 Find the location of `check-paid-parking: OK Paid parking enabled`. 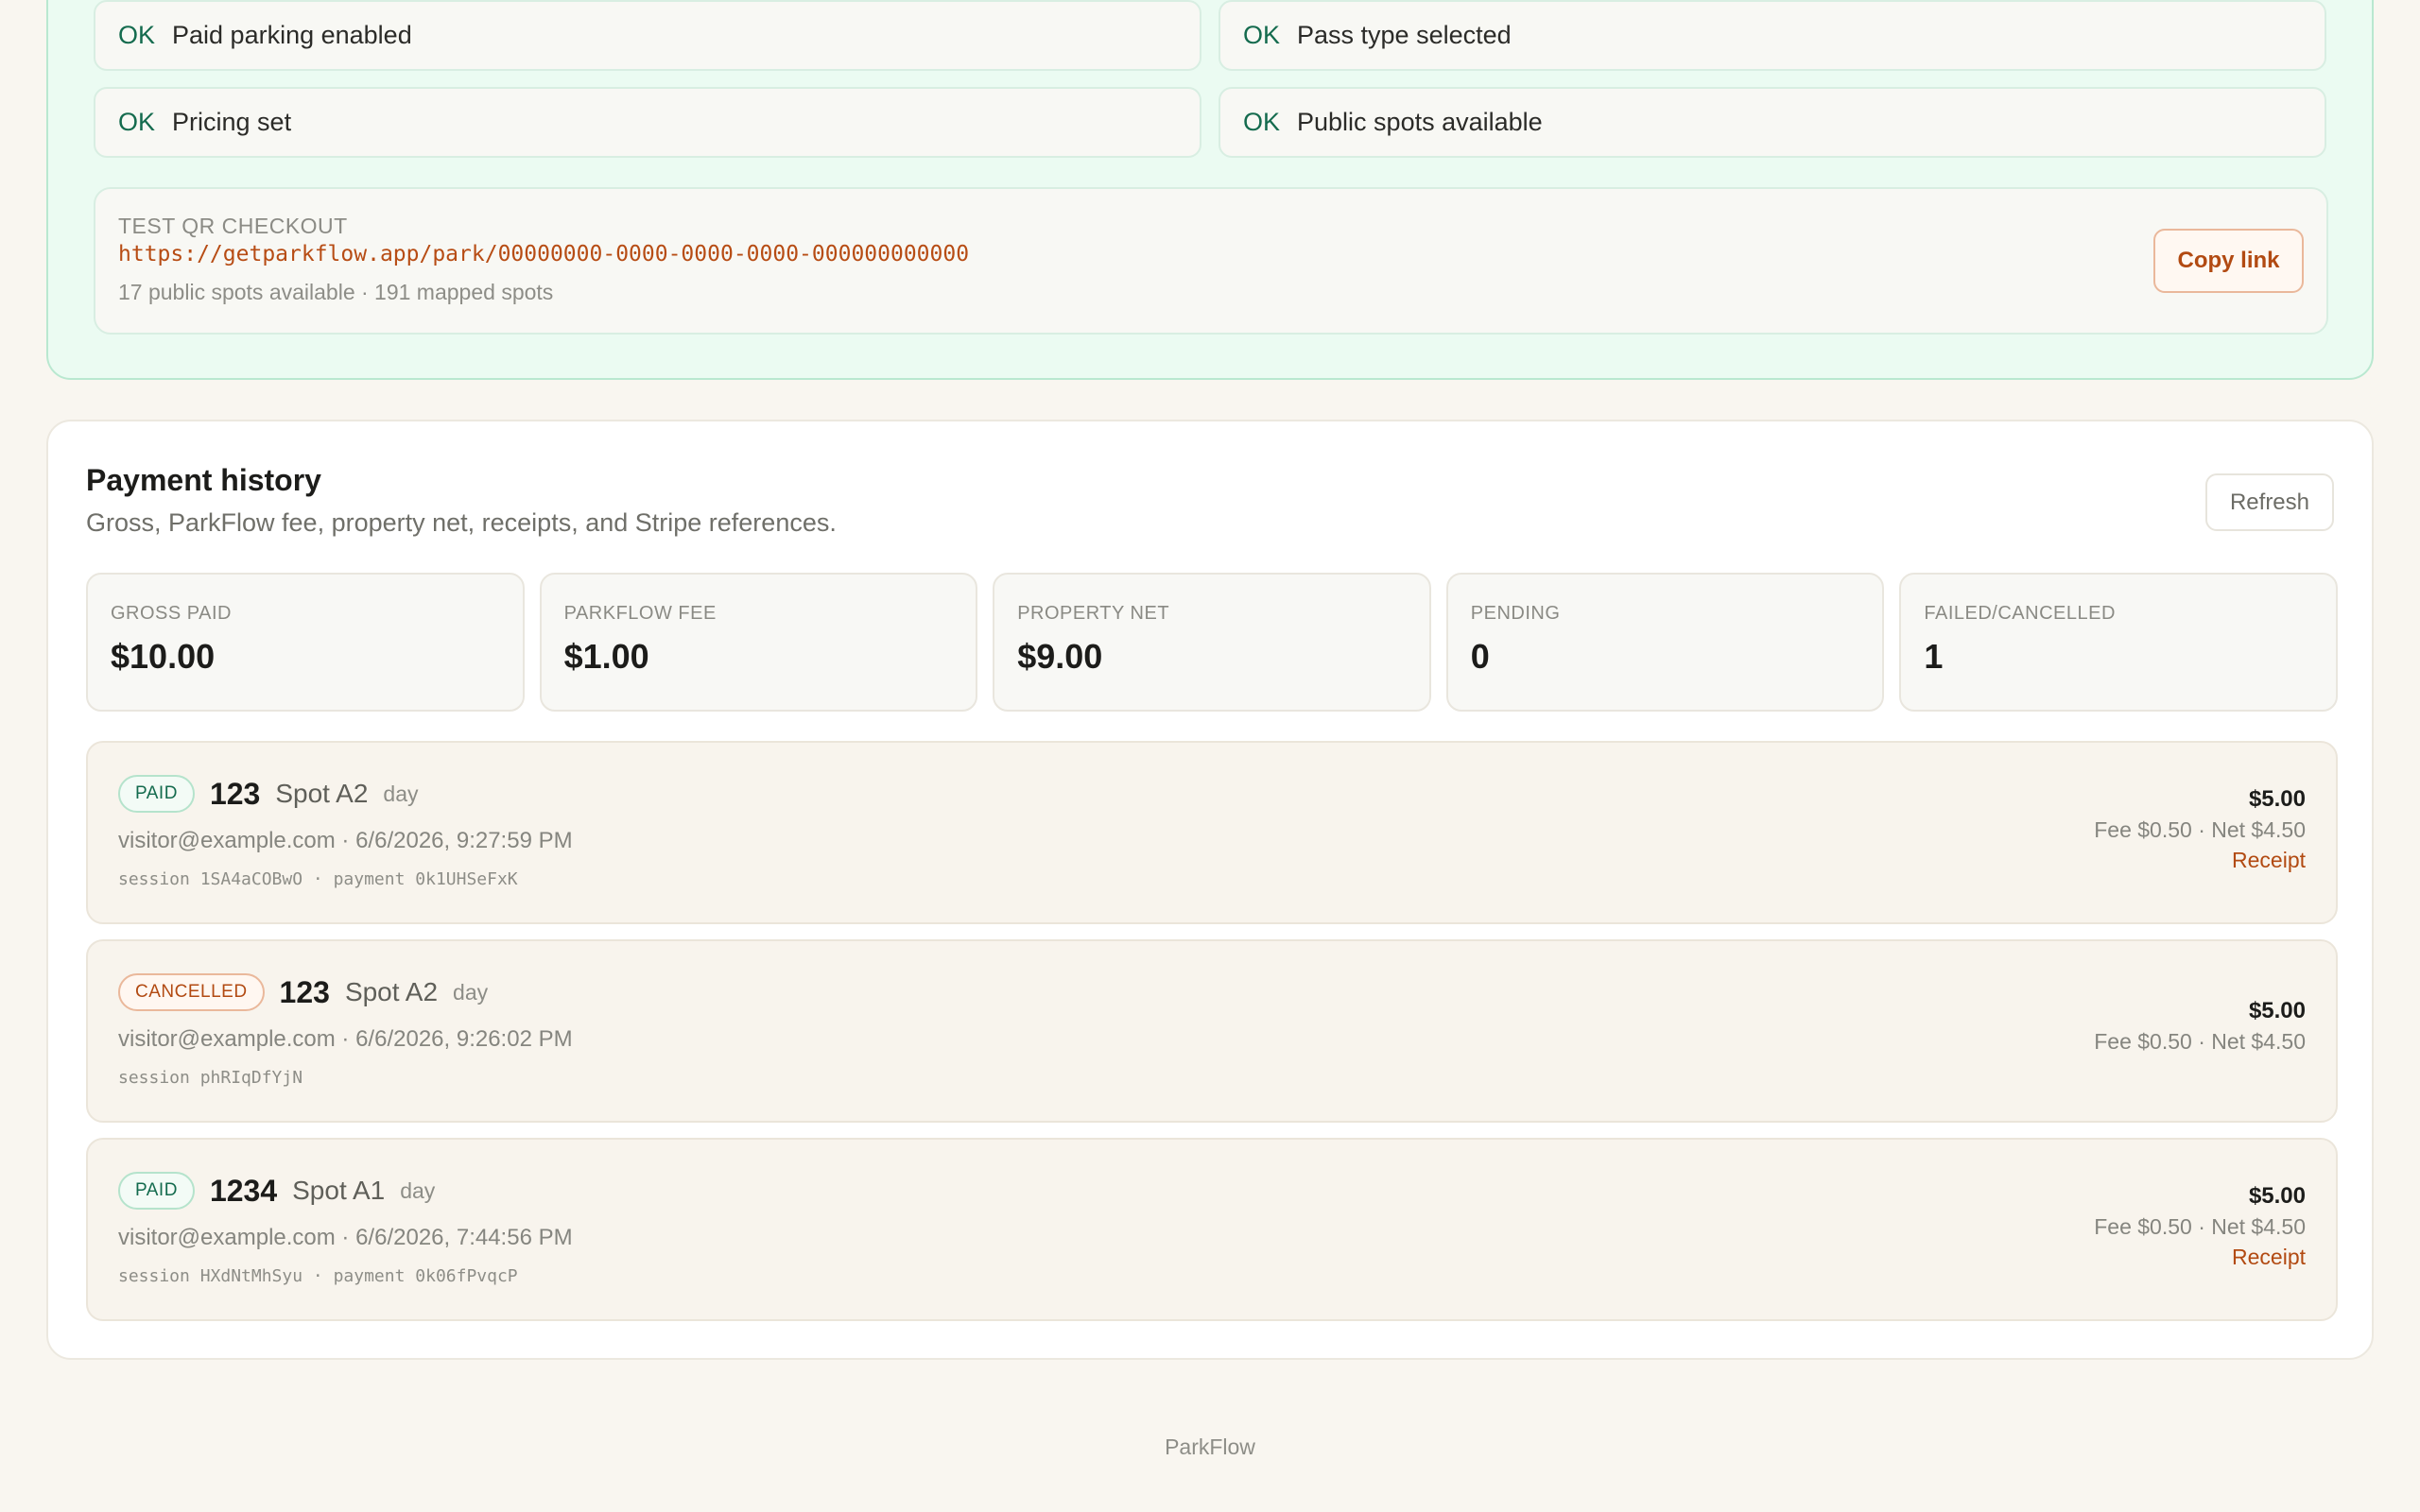

check-paid-parking: OK Paid parking enabled is located at coordinates (647, 35).